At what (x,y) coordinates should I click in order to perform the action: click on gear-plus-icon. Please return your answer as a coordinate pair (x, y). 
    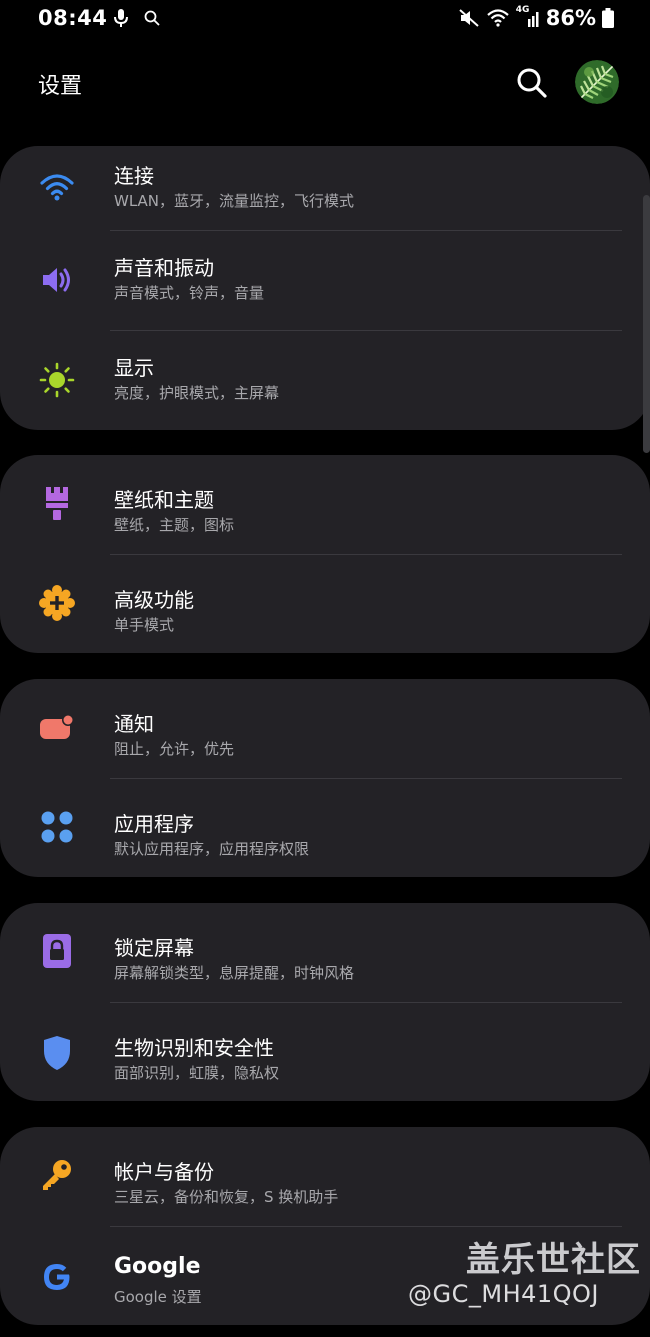
    Looking at the image, I should click on (57, 603).